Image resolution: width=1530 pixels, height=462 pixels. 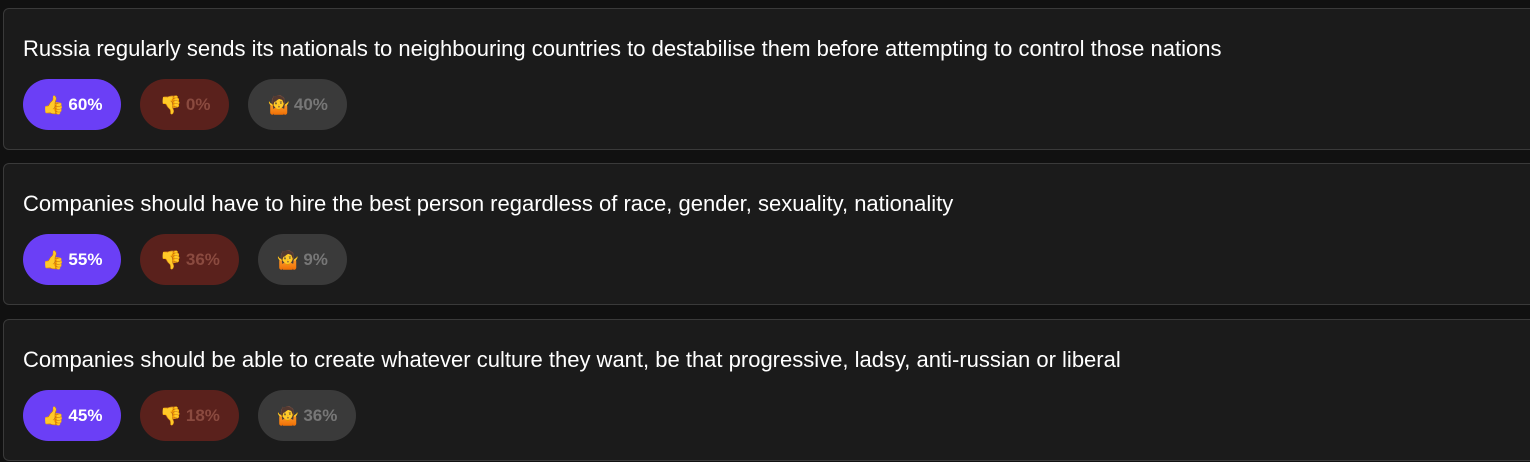 I want to click on agree-button: 👍 55%, so click(x=72, y=259).